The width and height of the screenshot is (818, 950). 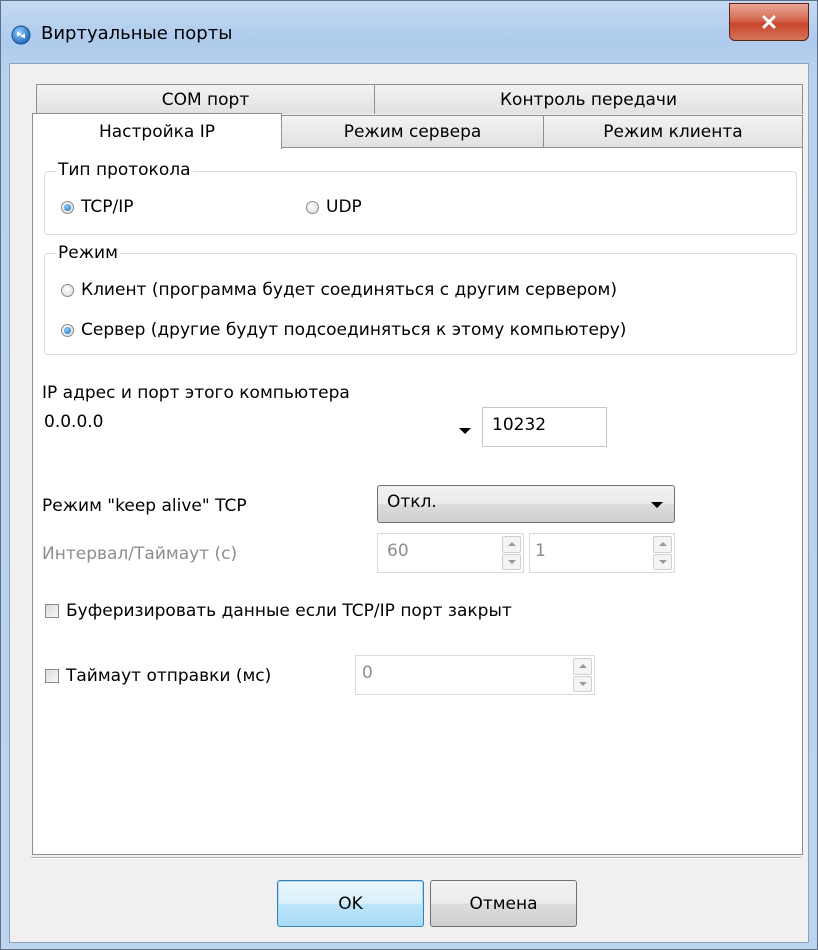 What do you see at coordinates (588, 99) in the screenshot?
I see `tab-transfer-control: Контроль передачи` at bounding box center [588, 99].